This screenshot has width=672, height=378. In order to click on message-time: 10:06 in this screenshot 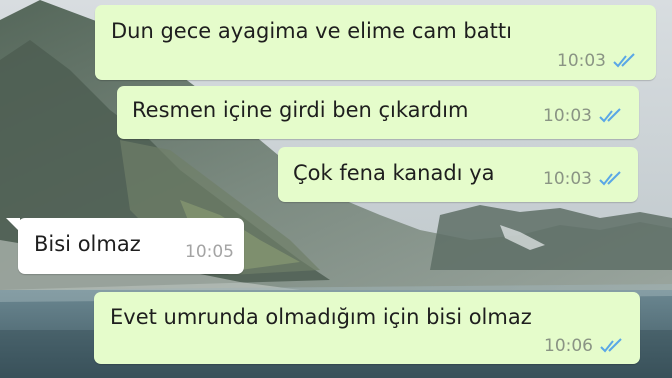, I will do `click(568, 346)`.